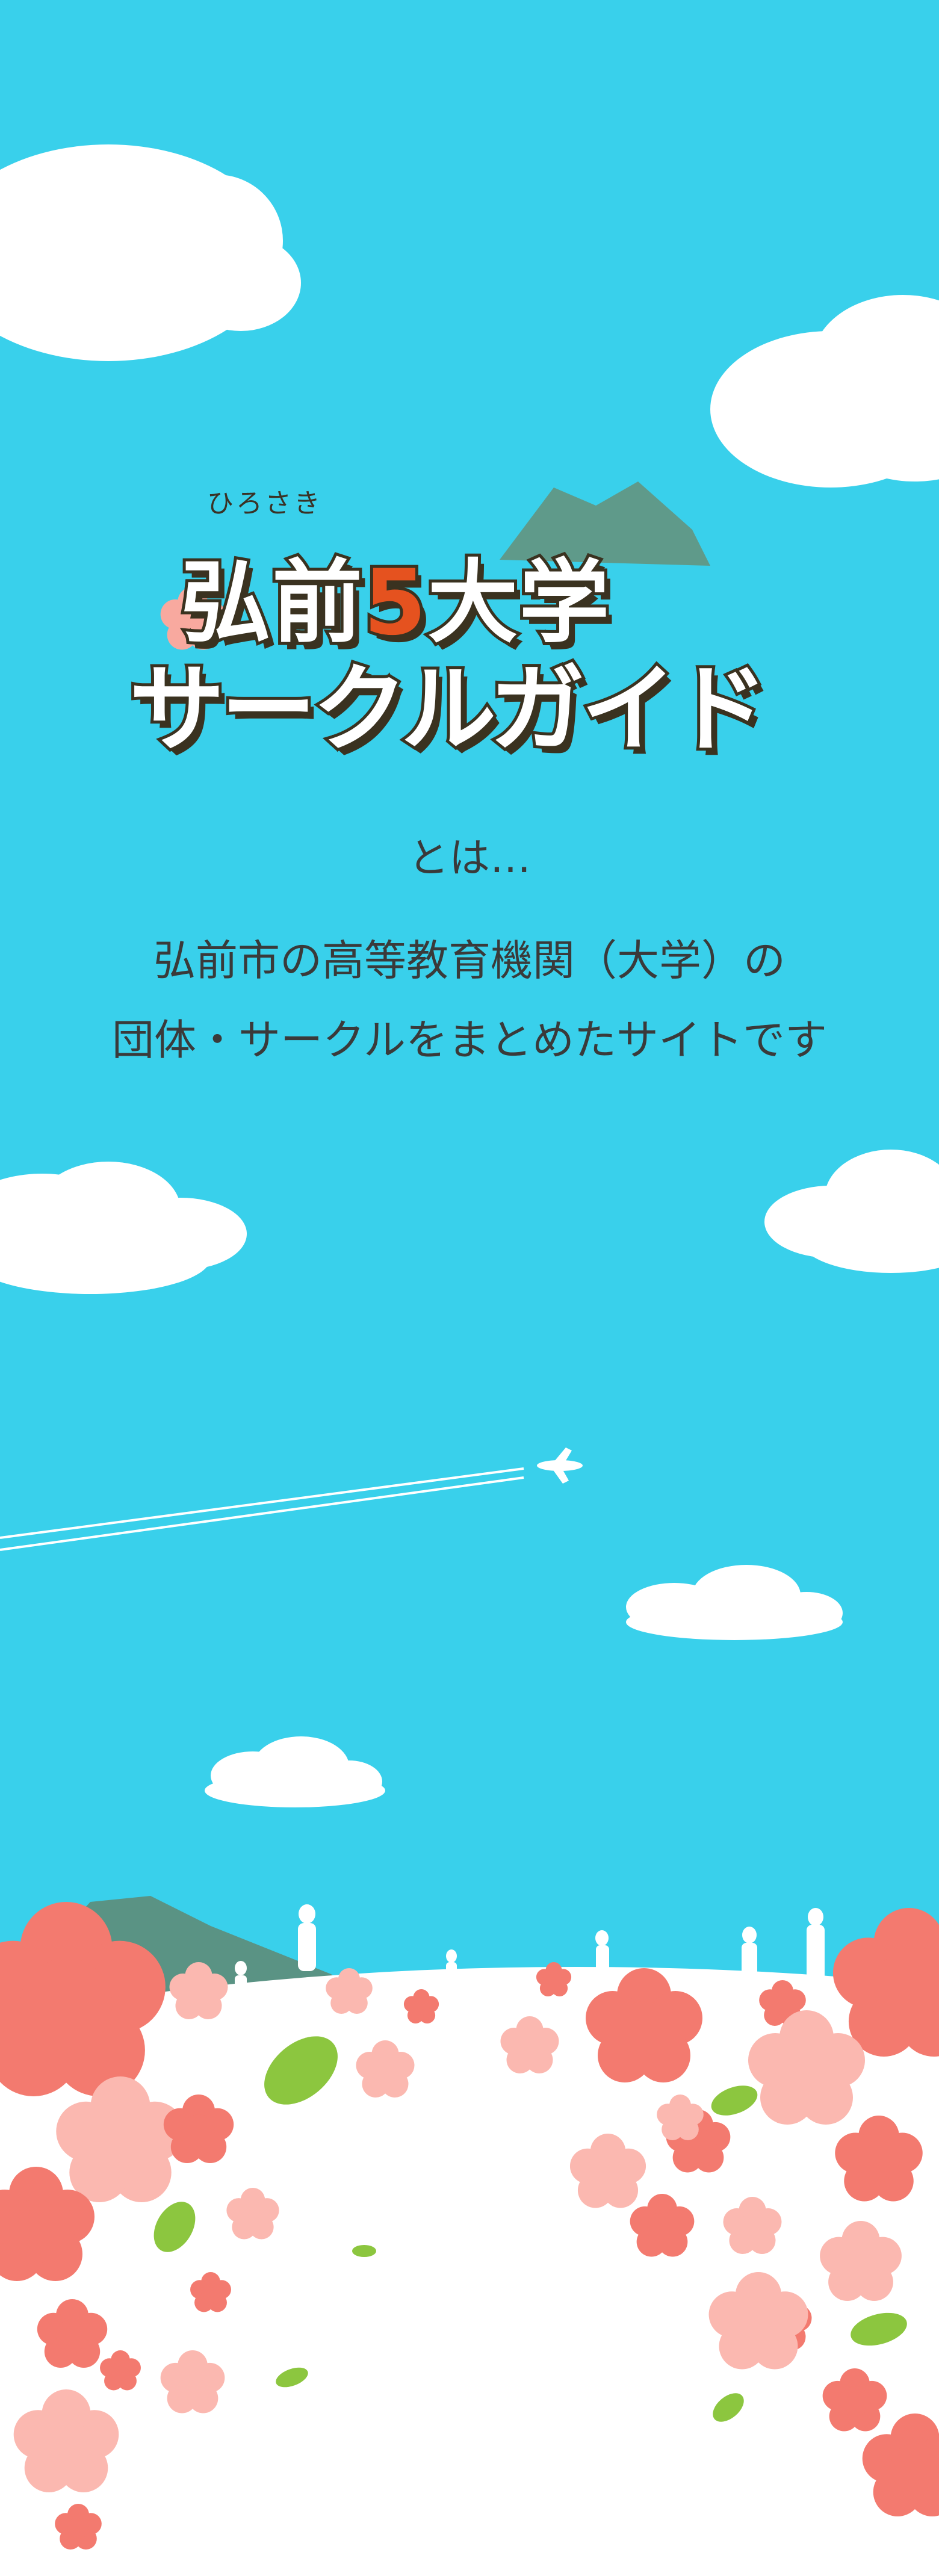 The height and width of the screenshot is (2576, 939). What do you see at coordinates (734, 1602) in the screenshot?
I see `cloud-small-right` at bounding box center [734, 1602].